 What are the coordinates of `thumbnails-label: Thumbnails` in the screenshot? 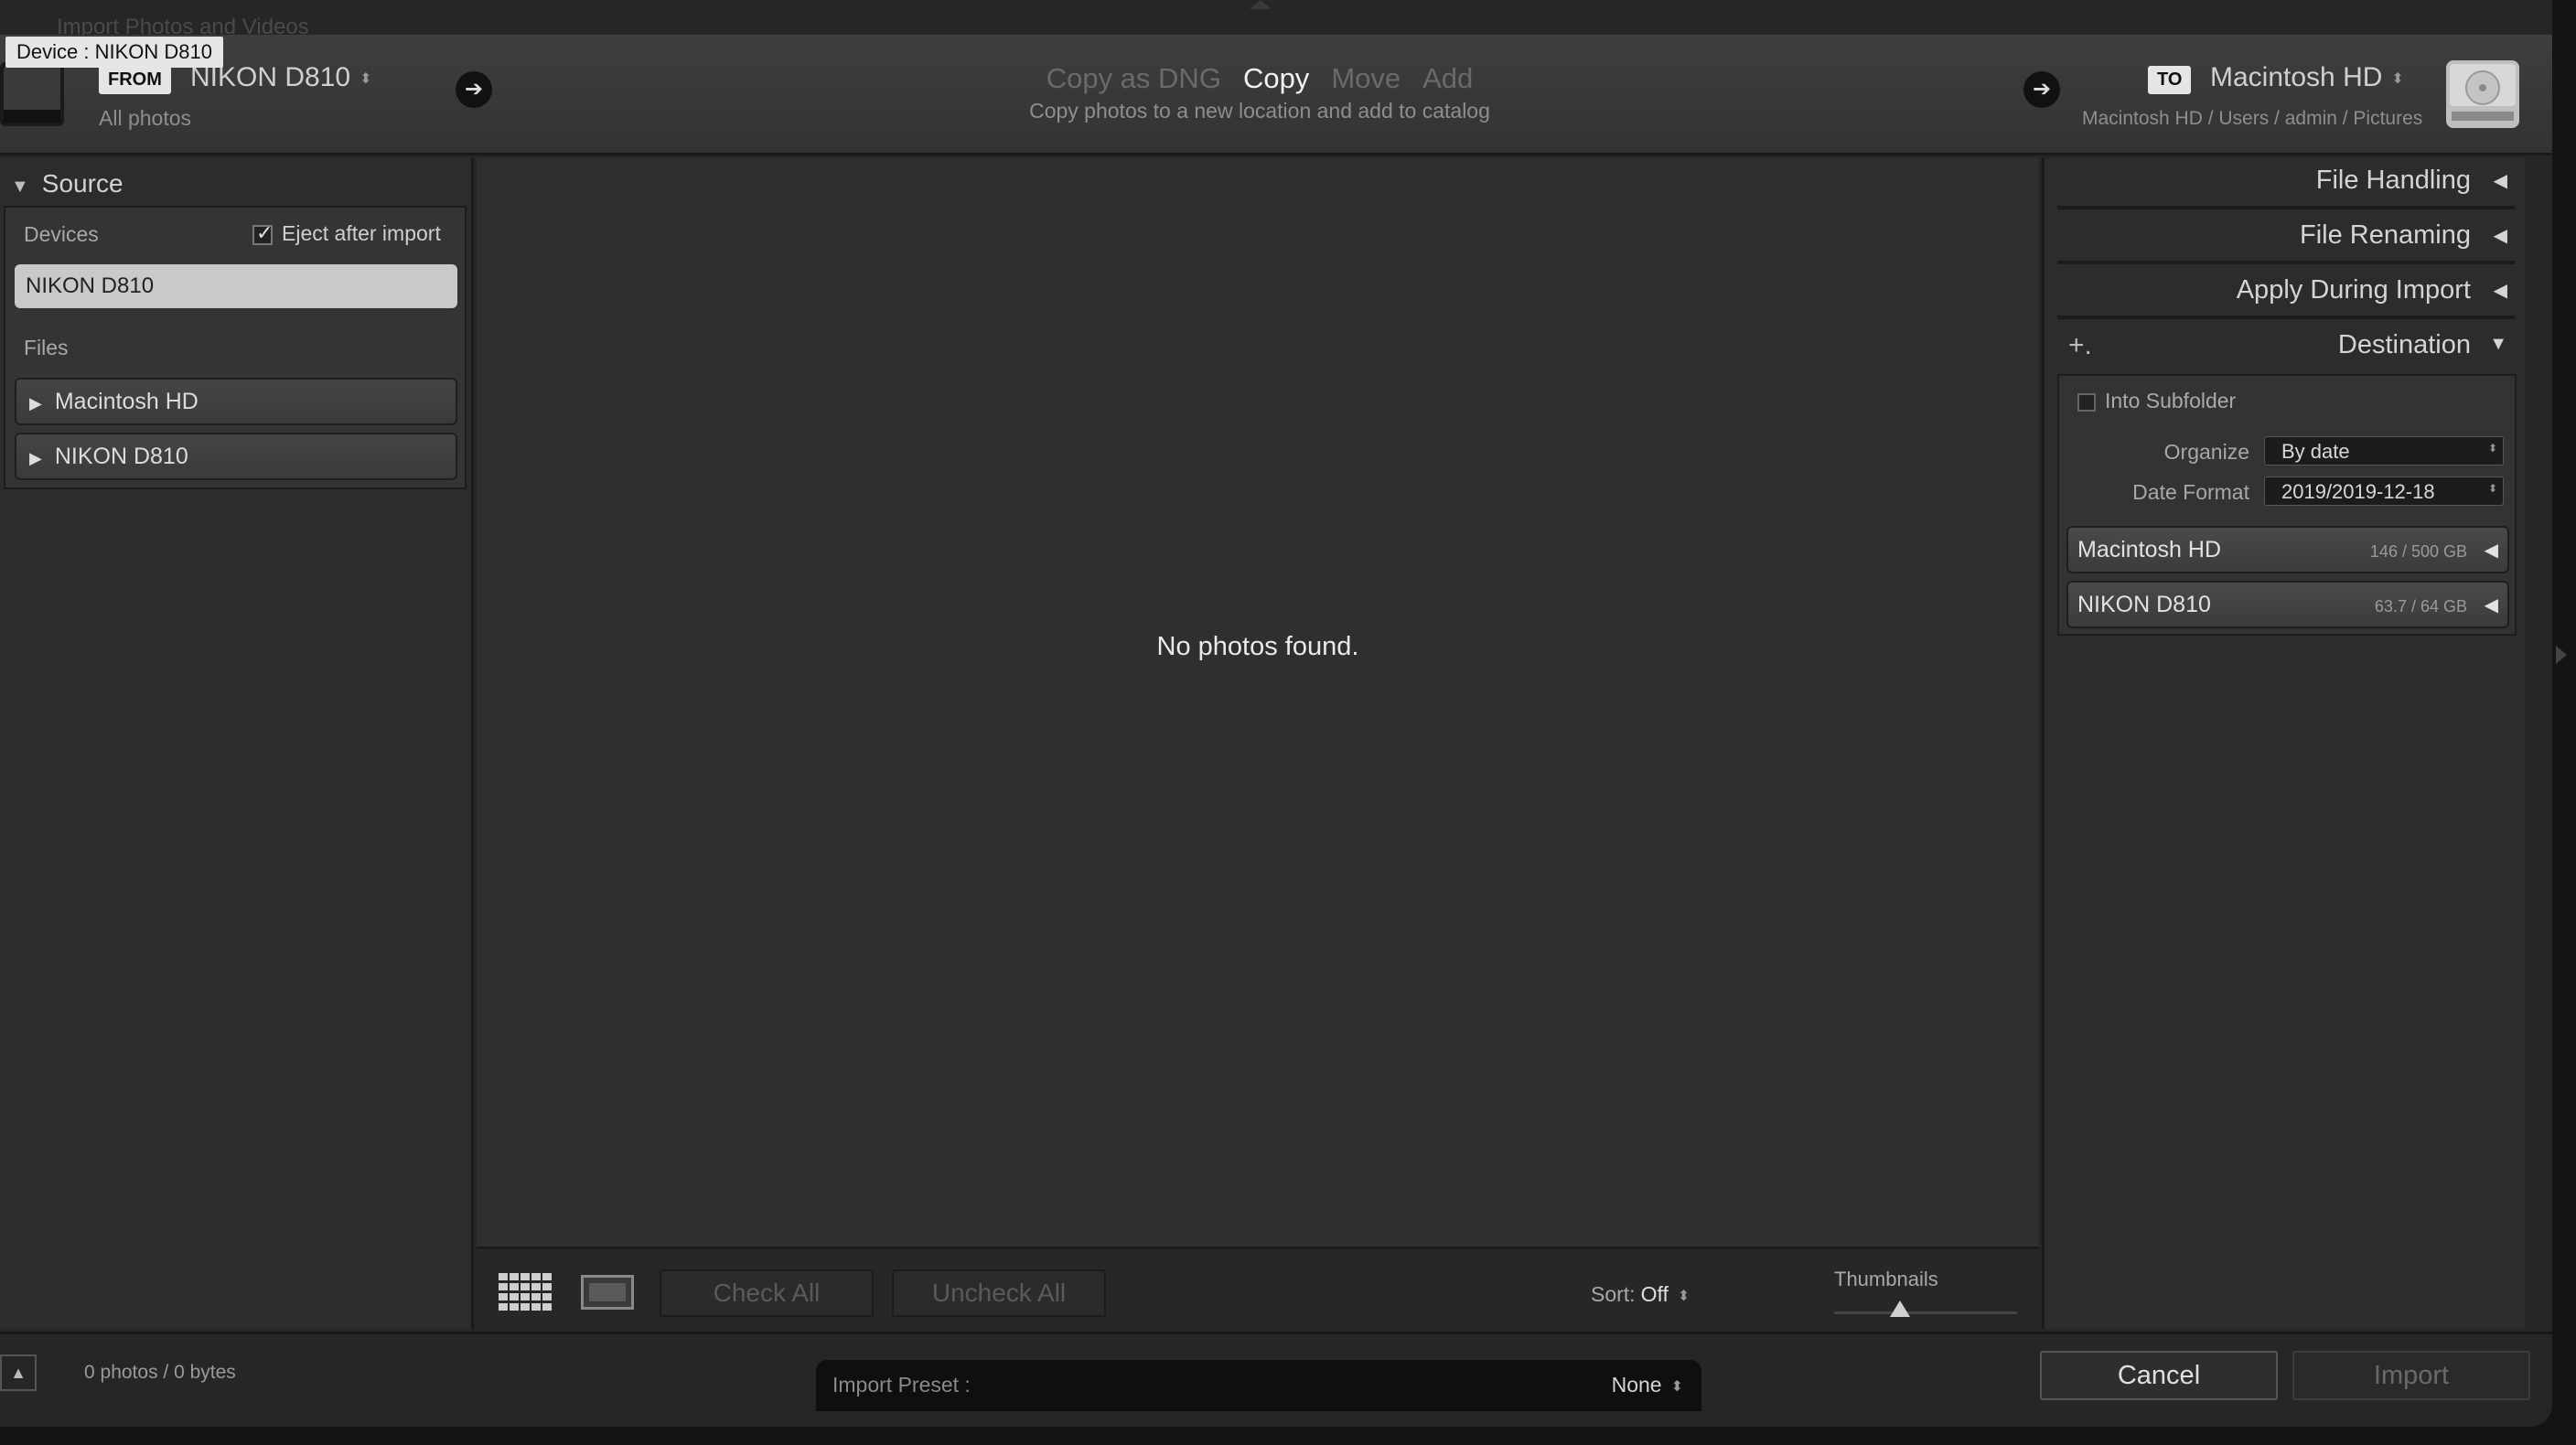 It's located at (1886, 1279).